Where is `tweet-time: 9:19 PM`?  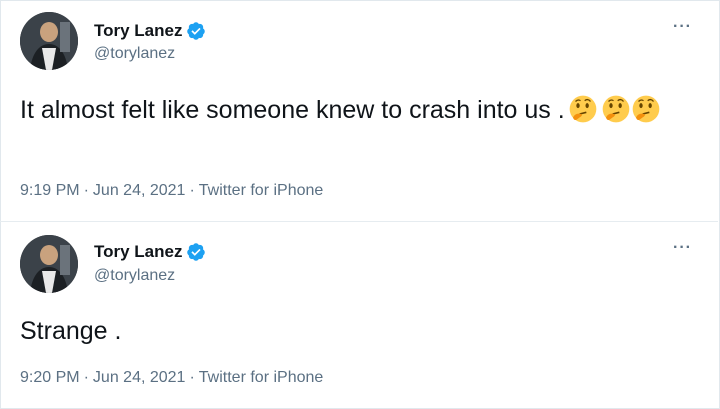
tweet-time: 9:19 PM is located at coordinates (50, 190).